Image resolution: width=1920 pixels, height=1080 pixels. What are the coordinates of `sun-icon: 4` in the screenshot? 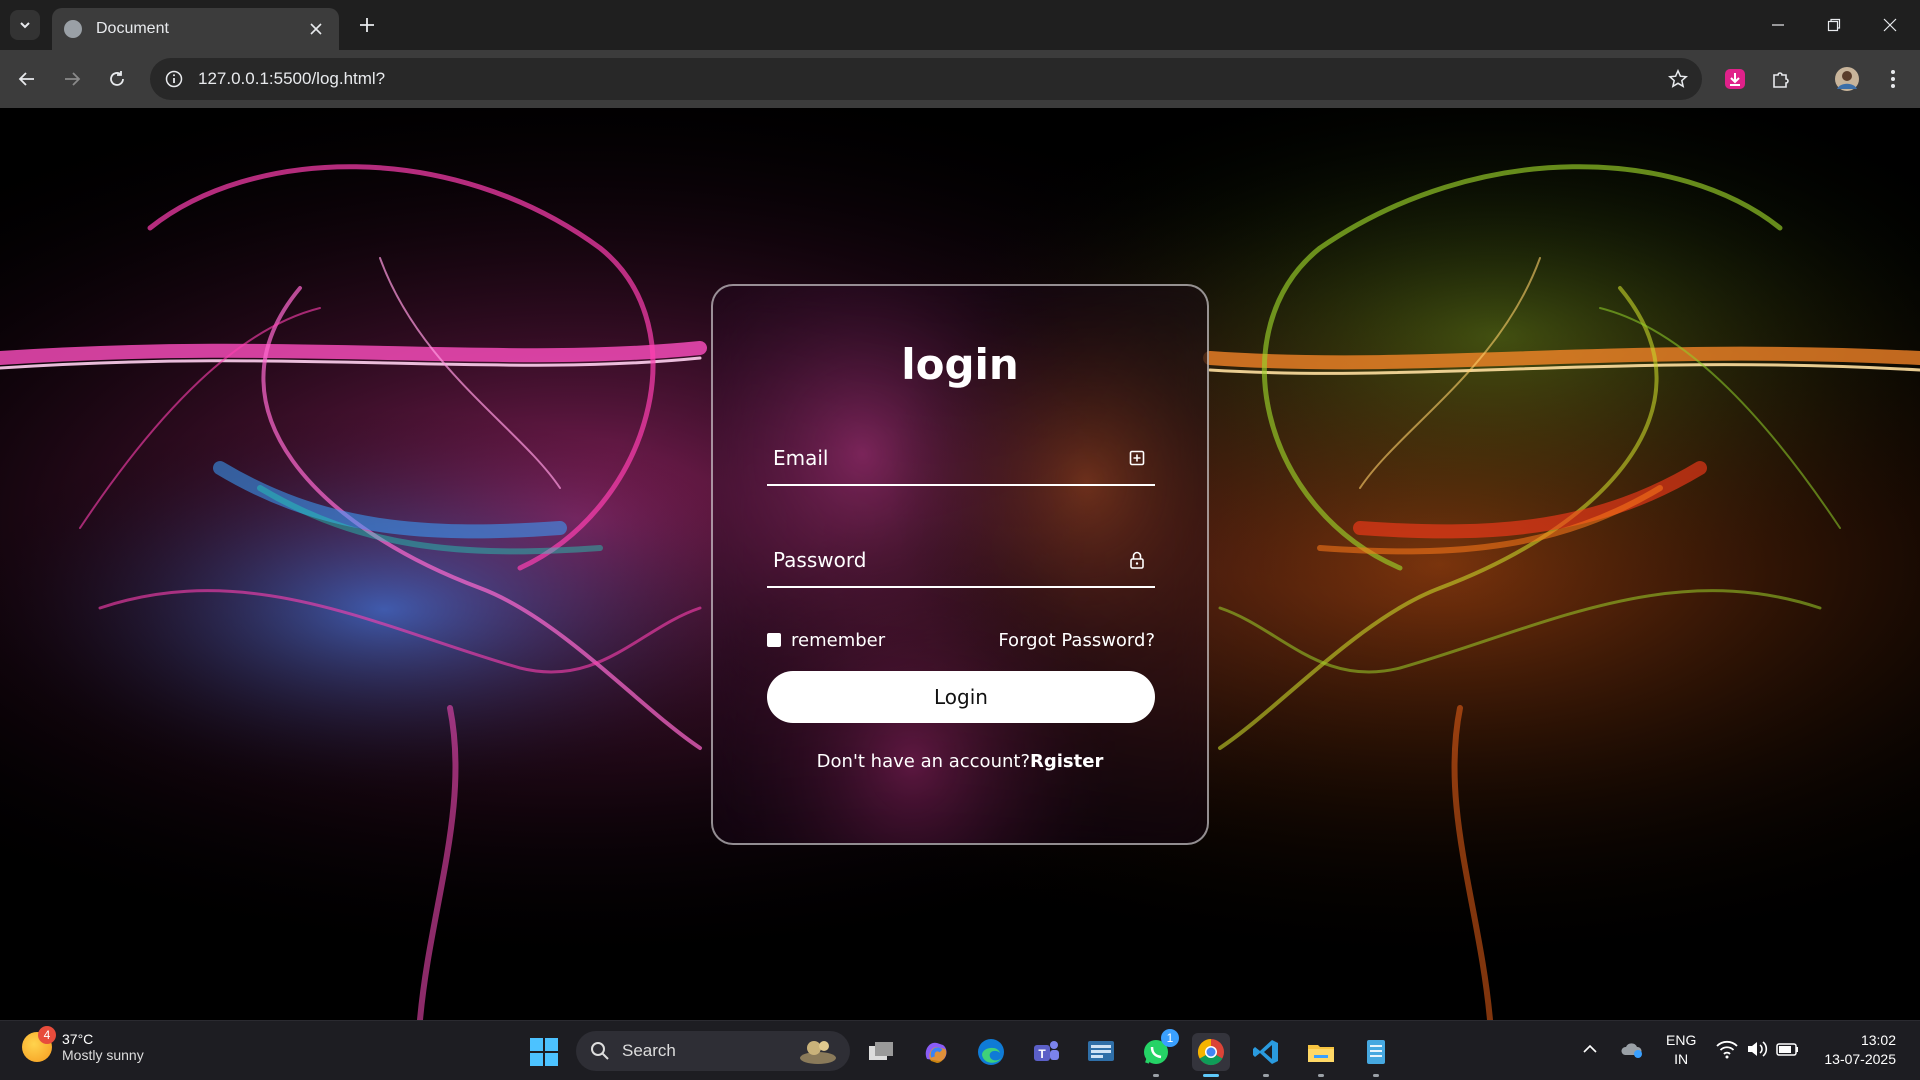 It's located at (39, 1044).